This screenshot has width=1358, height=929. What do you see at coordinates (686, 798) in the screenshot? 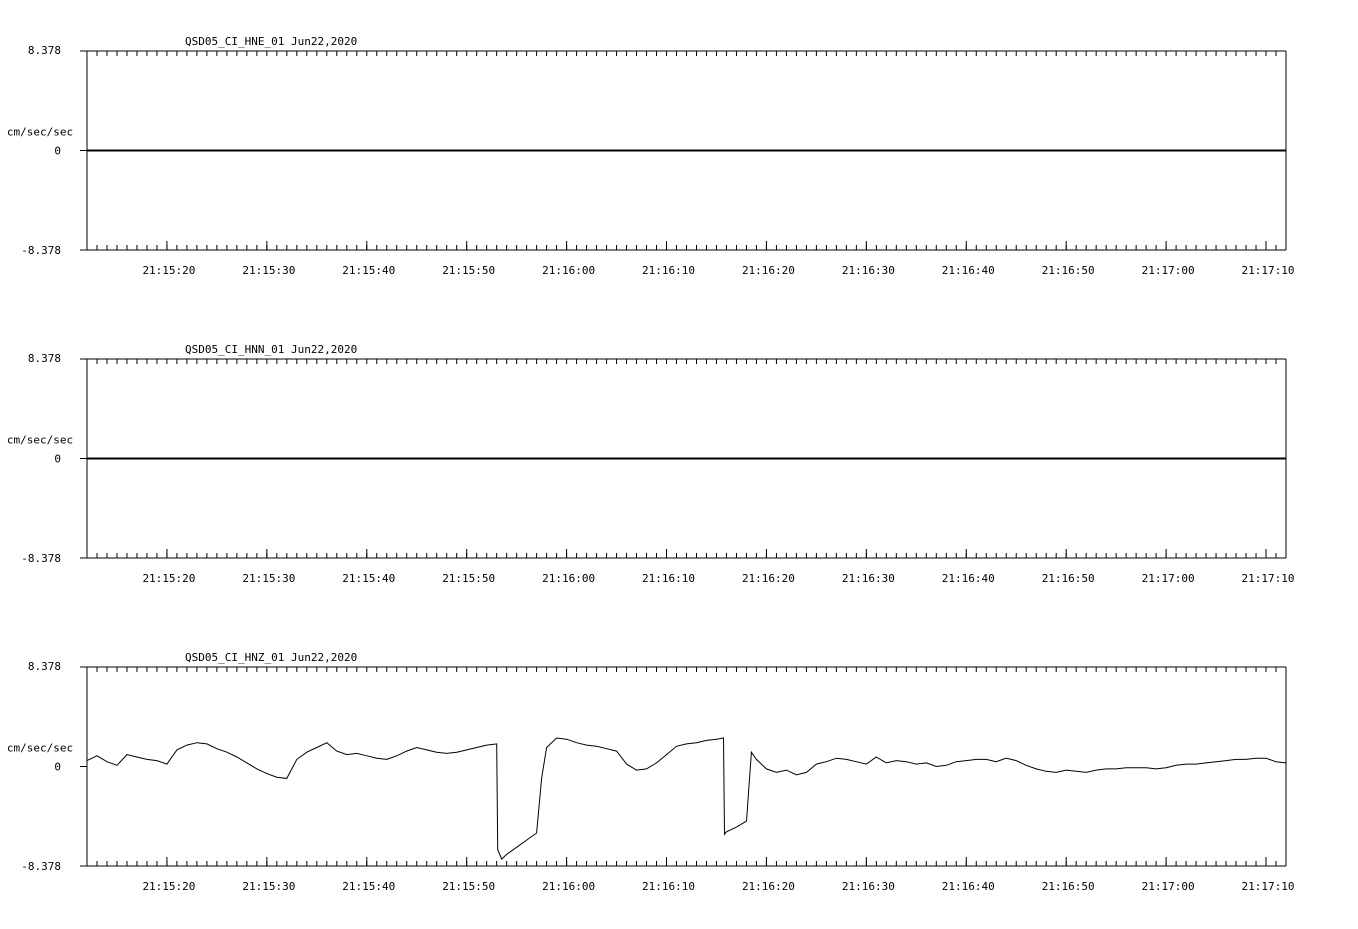
I see `series-line` at bounding box center [686, 798].